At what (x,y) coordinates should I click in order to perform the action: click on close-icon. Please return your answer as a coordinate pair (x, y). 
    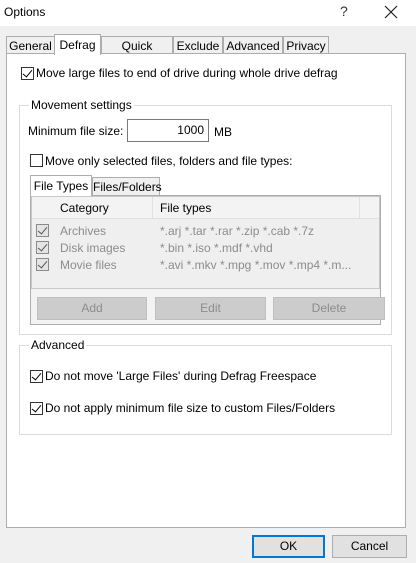
    Looking at the image, I should click on (391, 12).